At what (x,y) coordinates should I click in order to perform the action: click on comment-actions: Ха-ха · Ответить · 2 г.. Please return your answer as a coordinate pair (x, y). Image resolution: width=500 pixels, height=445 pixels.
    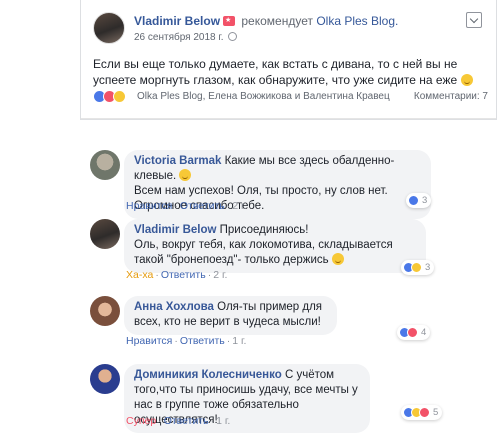
    Looking at the image, I should click on (177, 275).